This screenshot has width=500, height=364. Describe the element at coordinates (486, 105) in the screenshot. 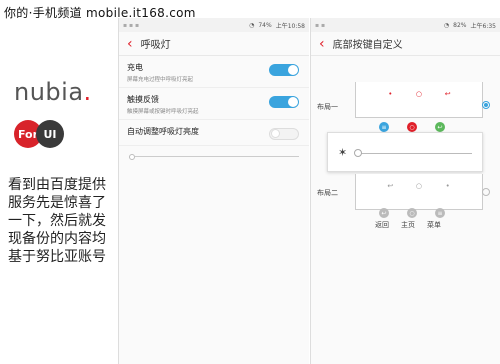

I see `layout-one-radio` at that location.